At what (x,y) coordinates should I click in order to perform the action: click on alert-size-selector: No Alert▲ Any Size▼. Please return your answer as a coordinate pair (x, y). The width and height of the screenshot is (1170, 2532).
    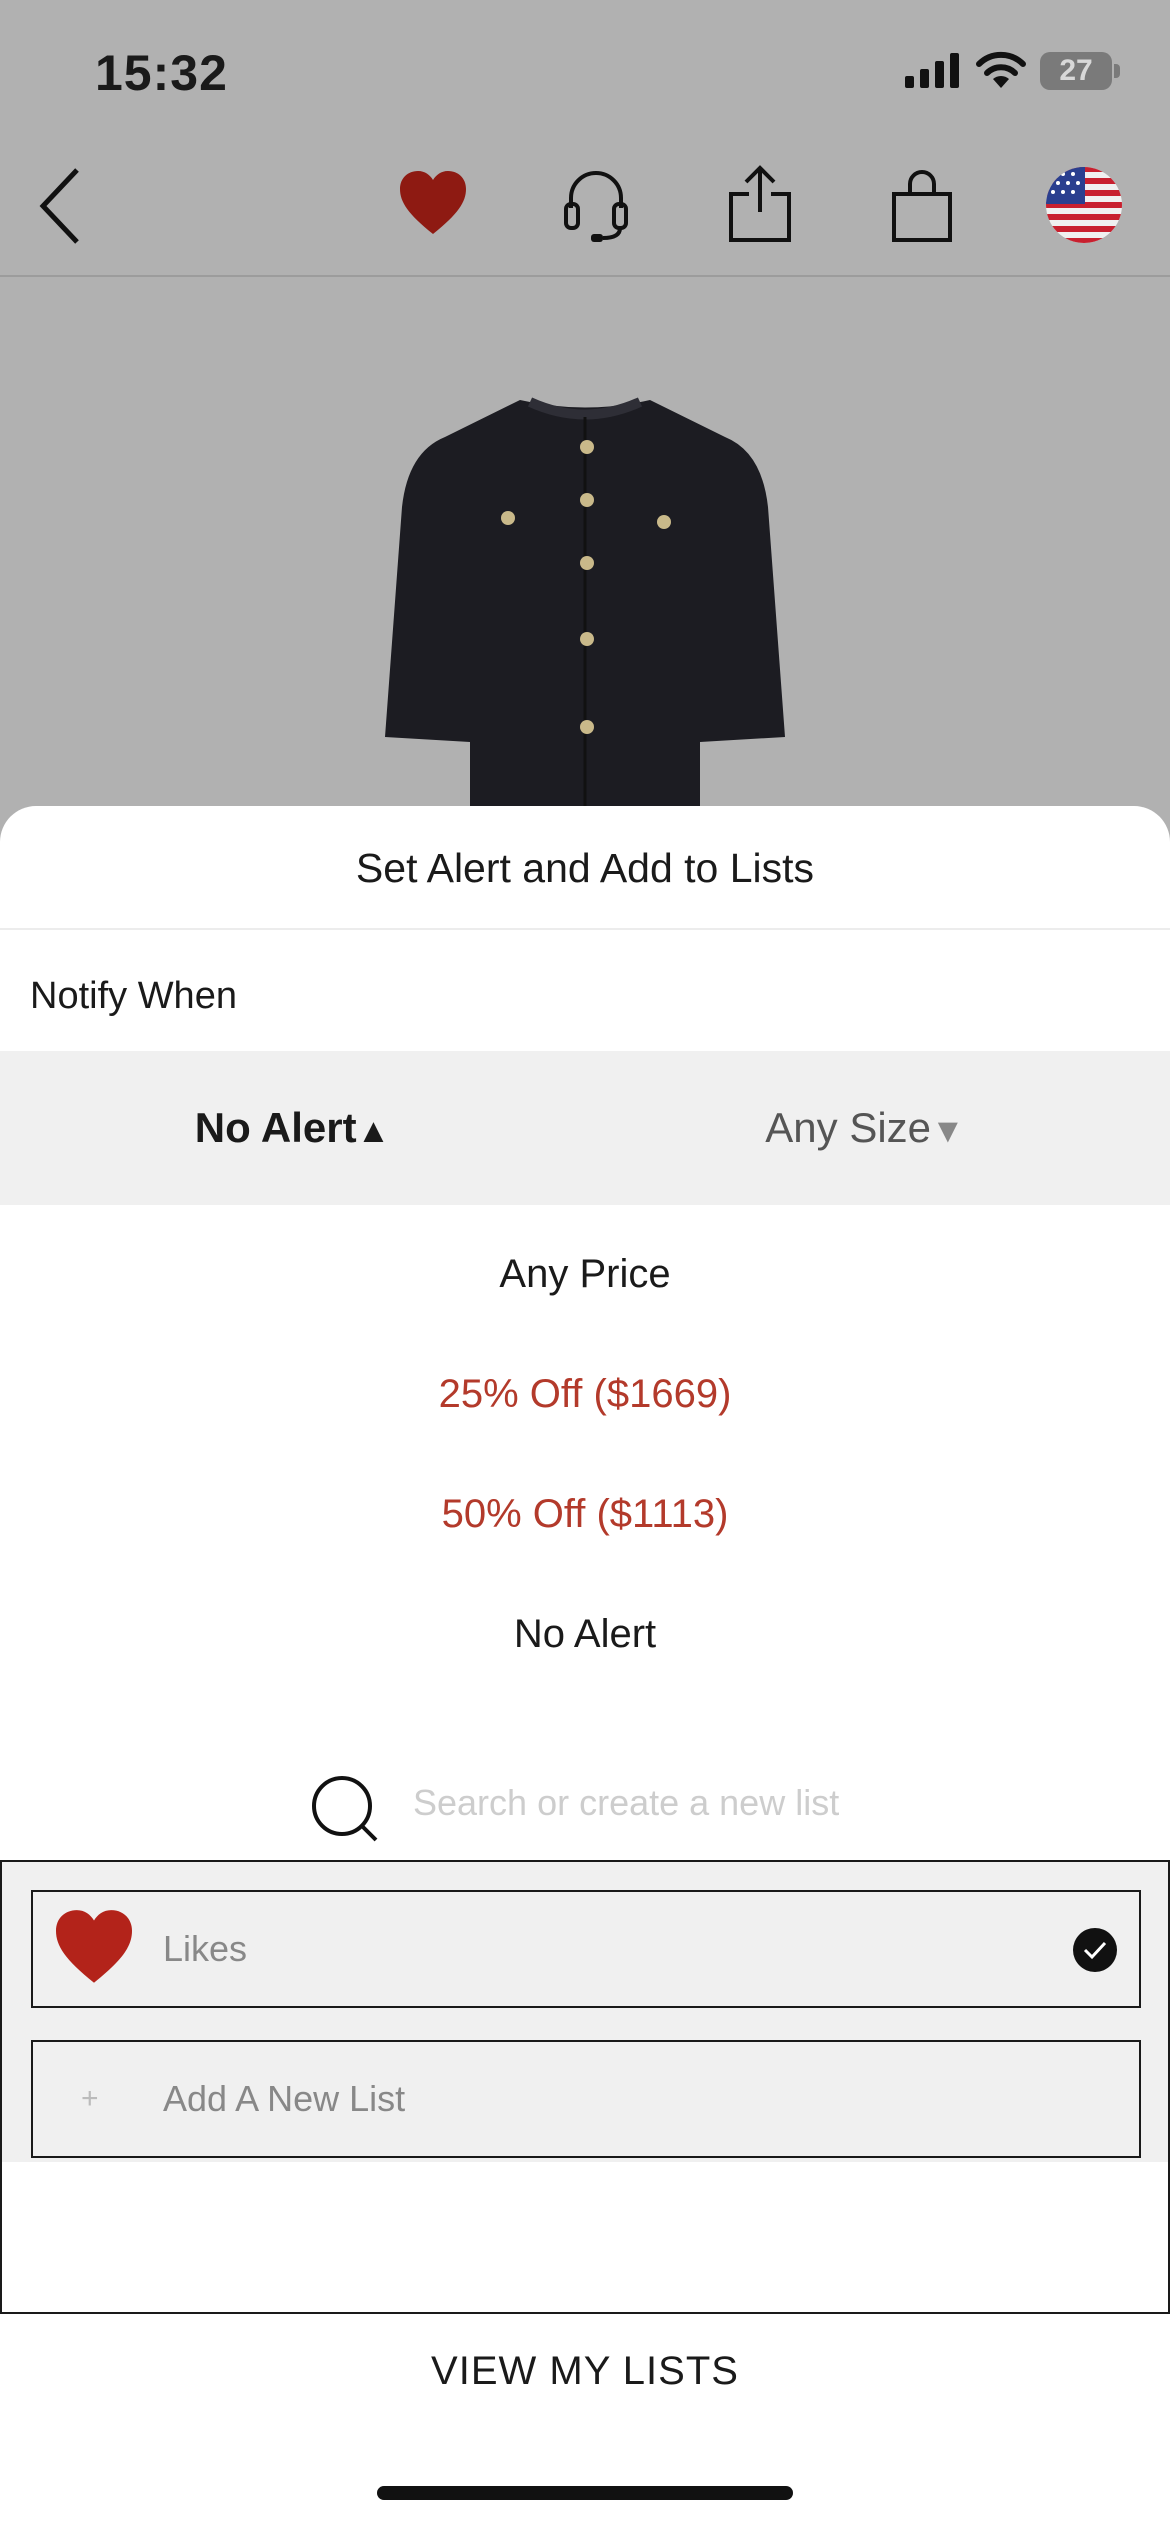
    Looking at the image, I should click on (585, 1128).